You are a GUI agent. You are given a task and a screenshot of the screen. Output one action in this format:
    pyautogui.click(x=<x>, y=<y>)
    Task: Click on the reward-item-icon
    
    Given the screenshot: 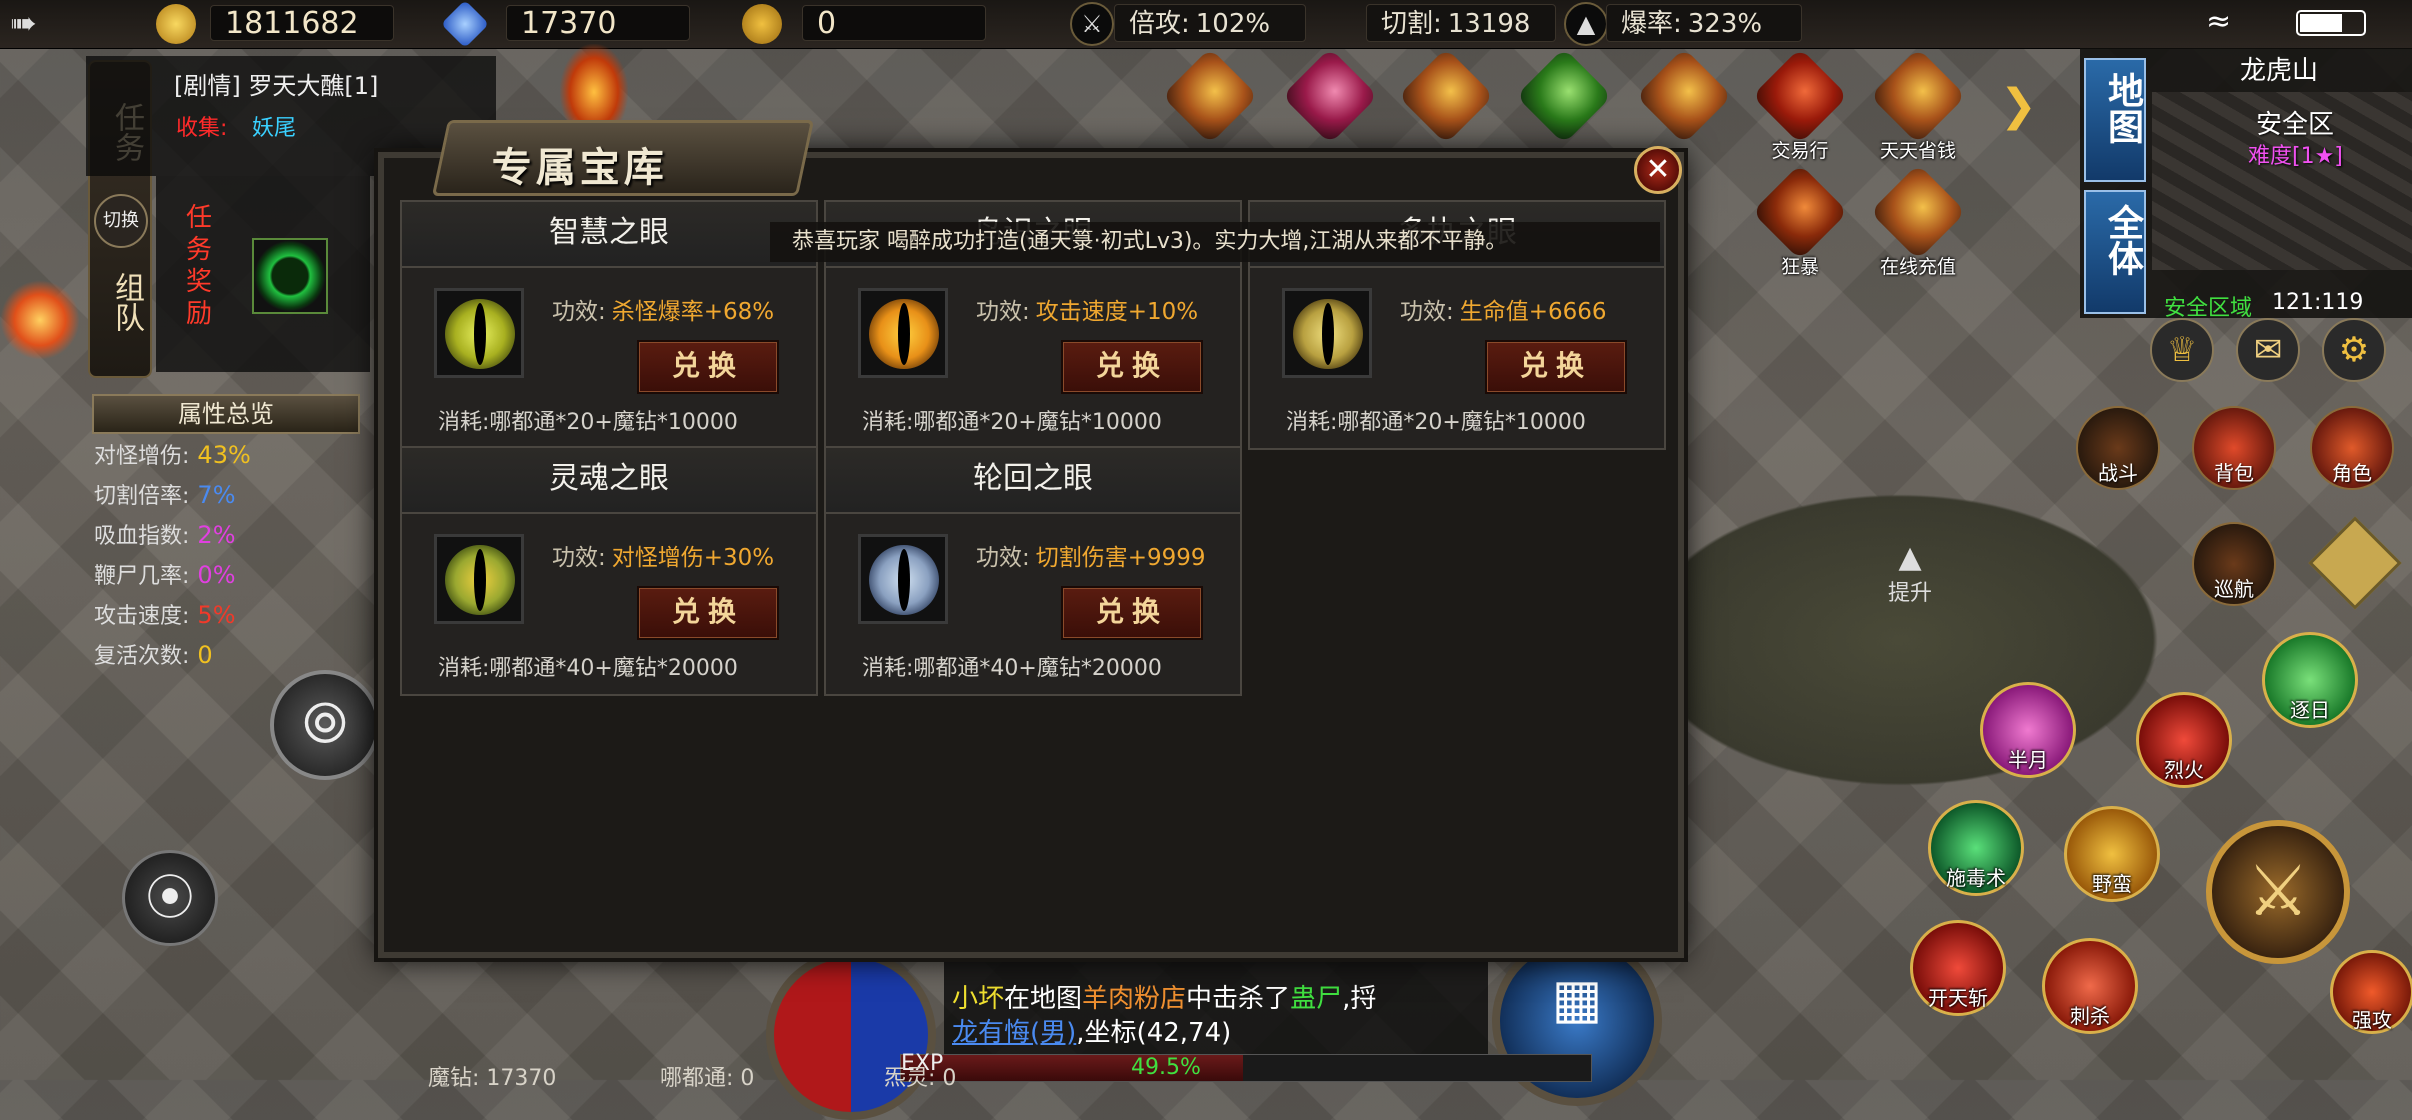 What is the action you would take?
    pyautogui.click(x=290, y=276)
    